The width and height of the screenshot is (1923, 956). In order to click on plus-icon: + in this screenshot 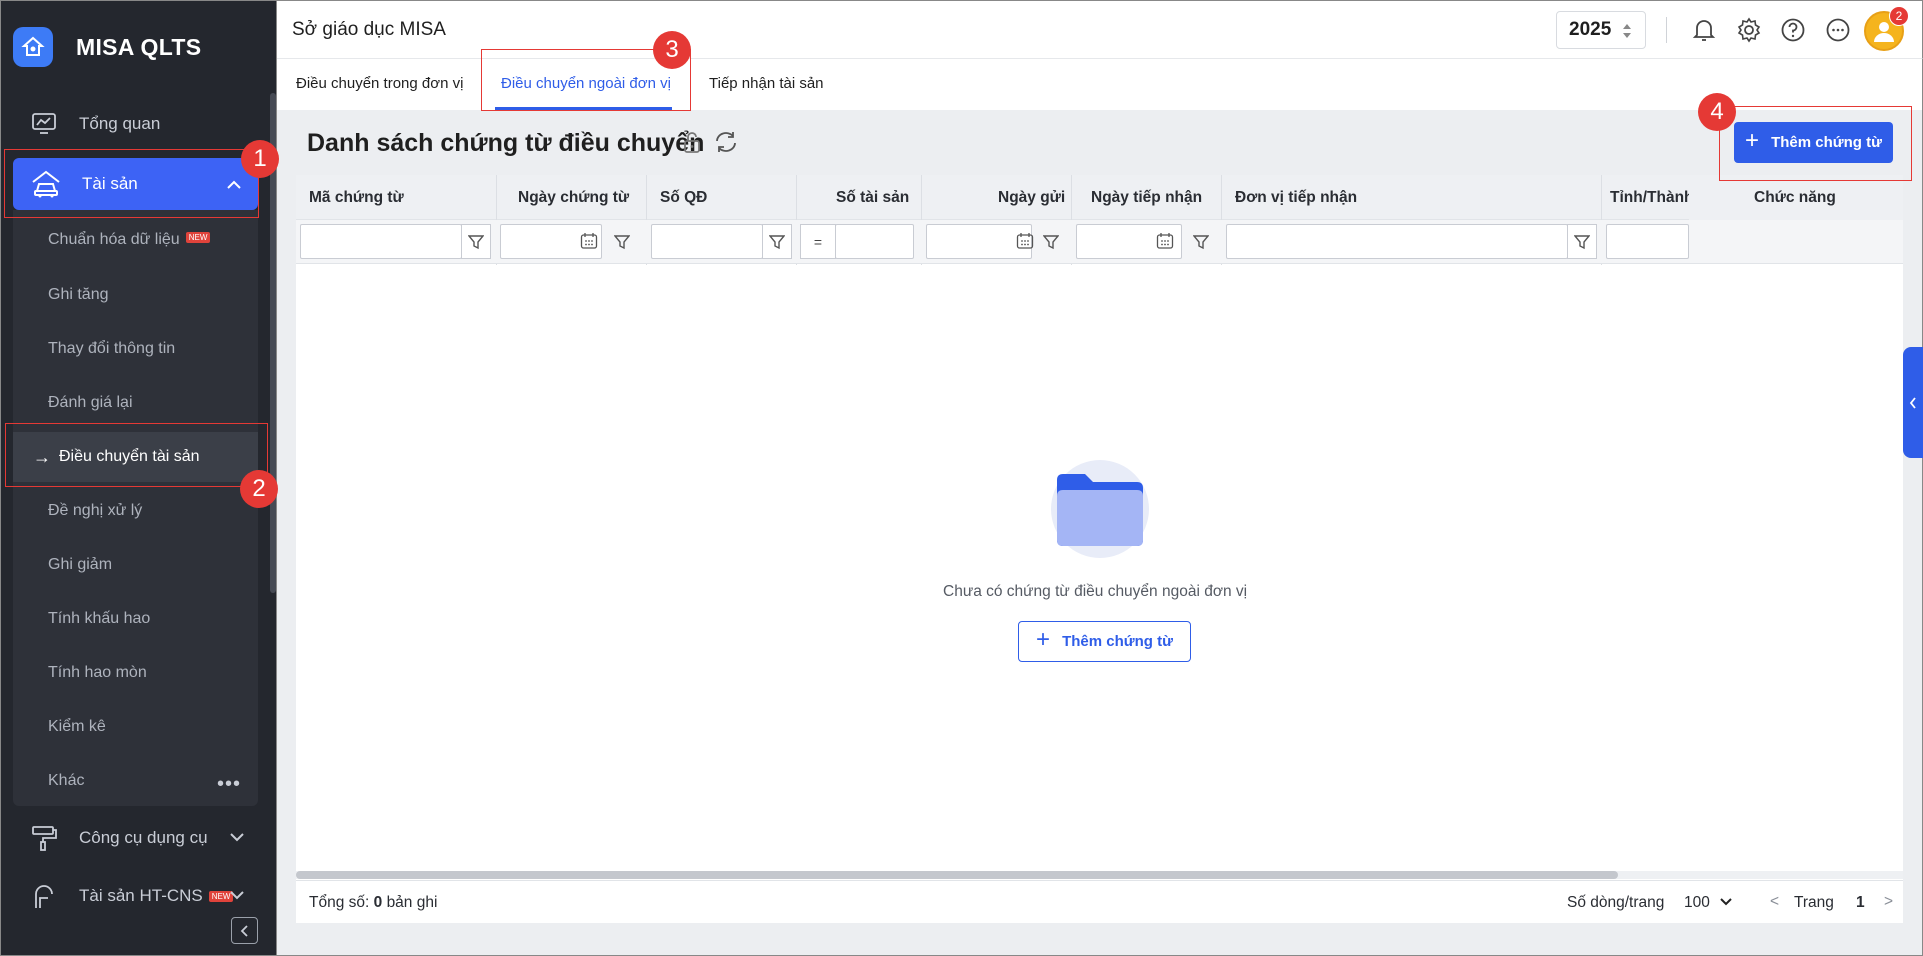, I will do `click(1043, 639)`.